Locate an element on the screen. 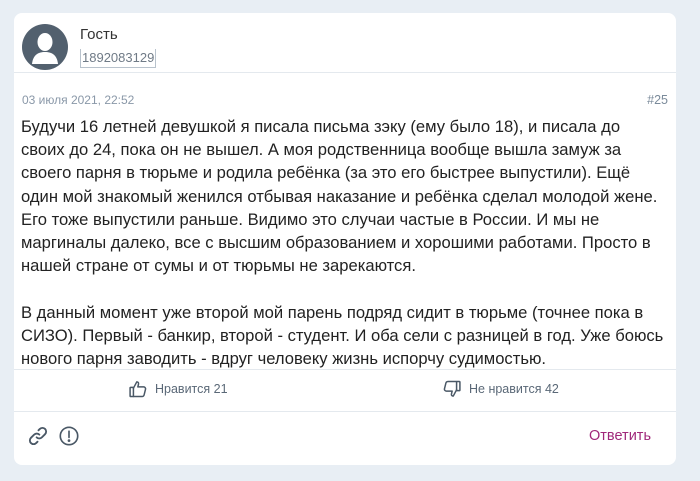 This screenshot has height=481, width=700. header-divider is located at coordinates (345, 72).